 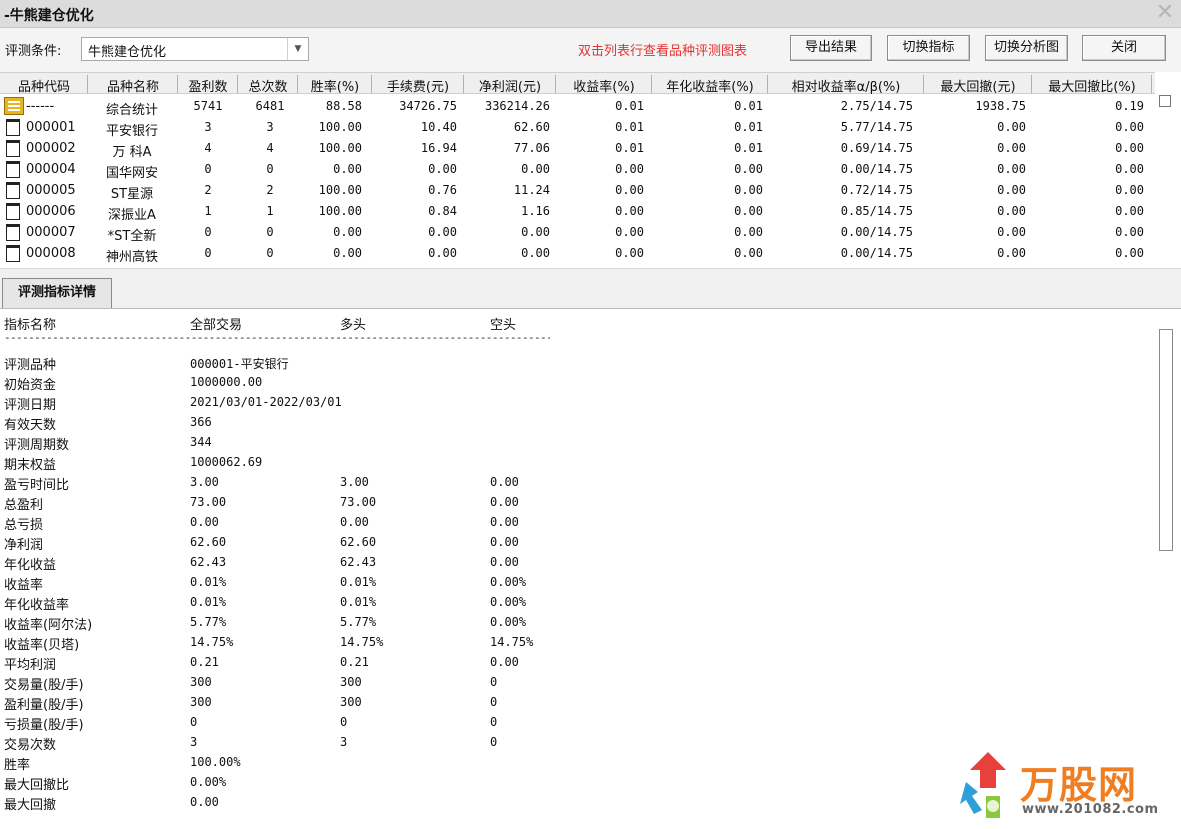 I want to click on cell-win: 0, so click(x=208, y=253).